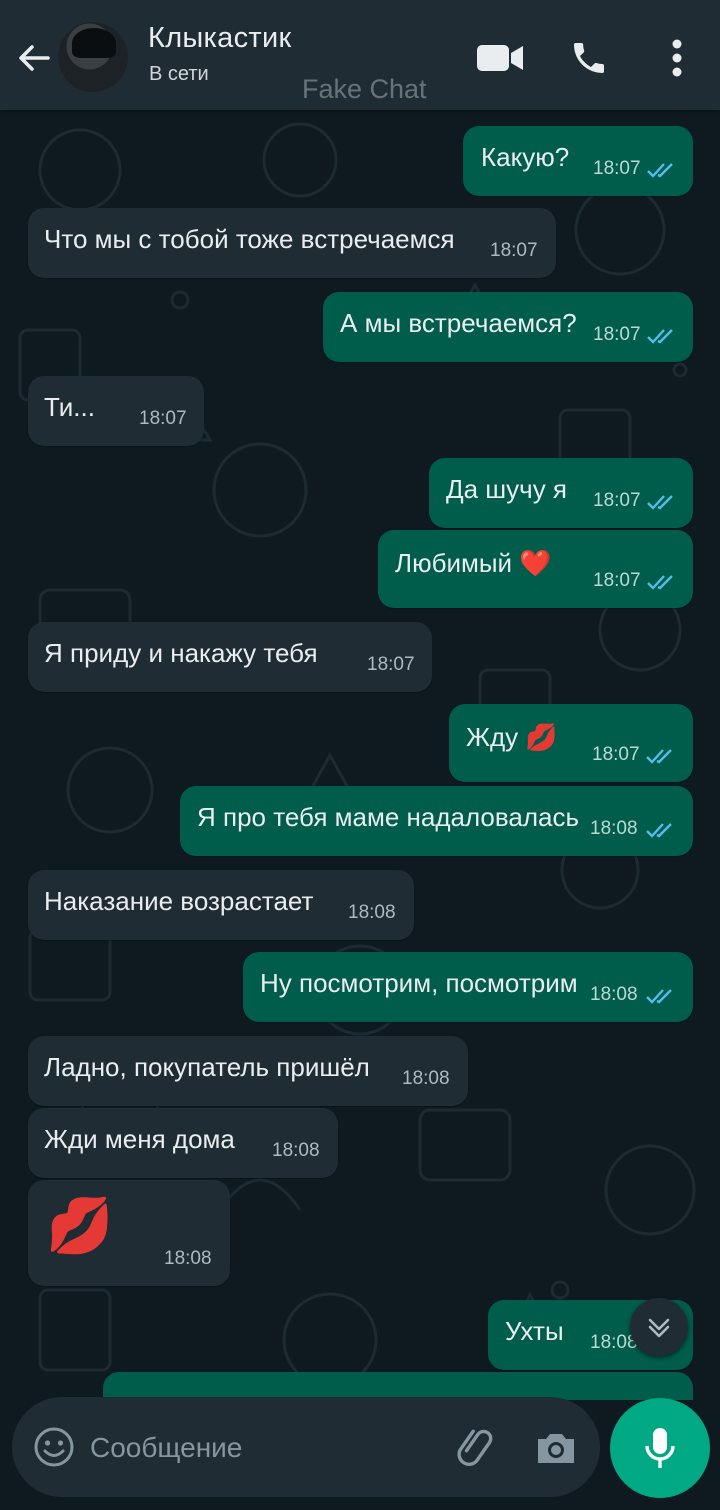 The width and height of the screenshot is (720, 1510). I want to click on message-incoming: Ладно, покупатель пришёл 18:08, so click(248, 1071).